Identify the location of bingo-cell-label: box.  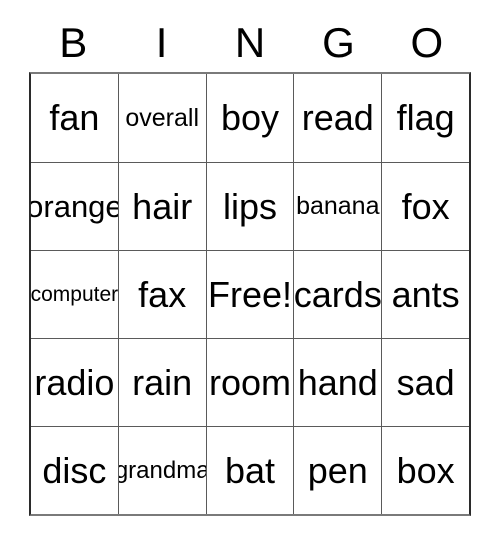
(425, 470).